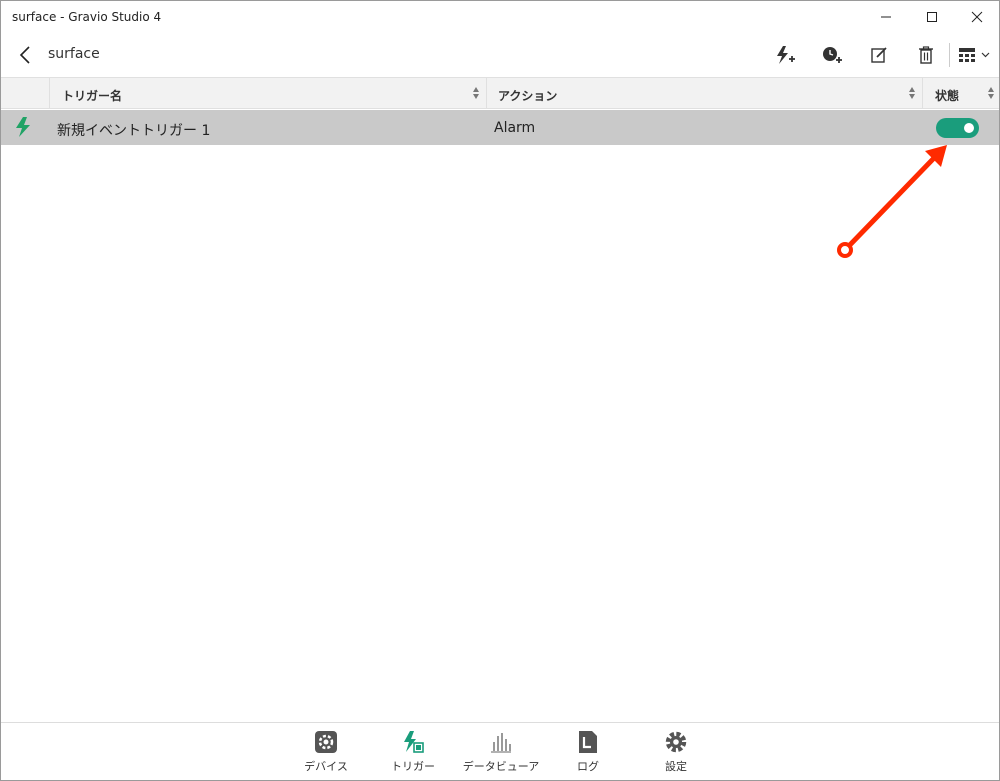  Describe the element at coordinates (676, 766) in the screenshot. I see `nav-label-settings: 設定` at that location.